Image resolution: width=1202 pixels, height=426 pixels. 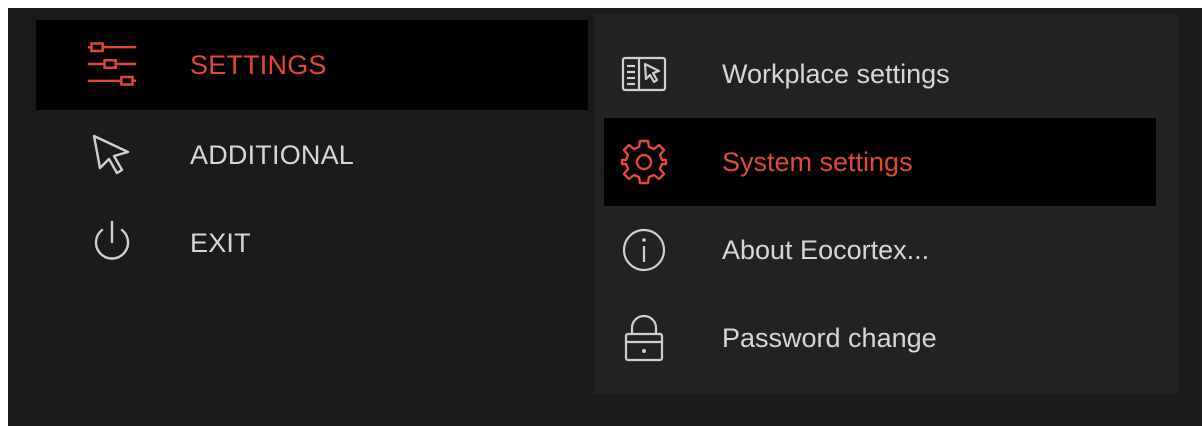 I want to click on lock-icon, so click(x=644, y=338).